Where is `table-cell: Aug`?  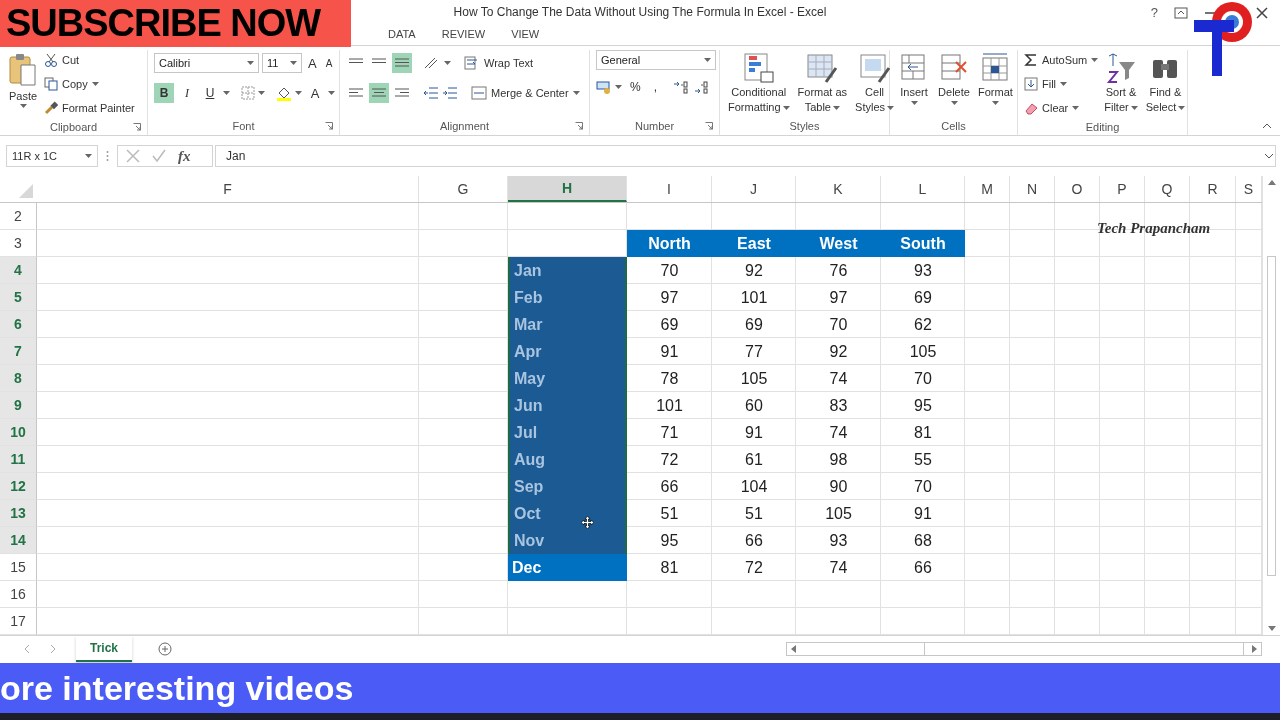
table-cell: Aug is located at coordinates (567, 459).